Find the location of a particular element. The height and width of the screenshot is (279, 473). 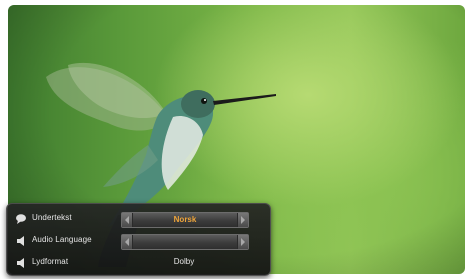

subtitles-next-button is located at coordinates (242, 220).